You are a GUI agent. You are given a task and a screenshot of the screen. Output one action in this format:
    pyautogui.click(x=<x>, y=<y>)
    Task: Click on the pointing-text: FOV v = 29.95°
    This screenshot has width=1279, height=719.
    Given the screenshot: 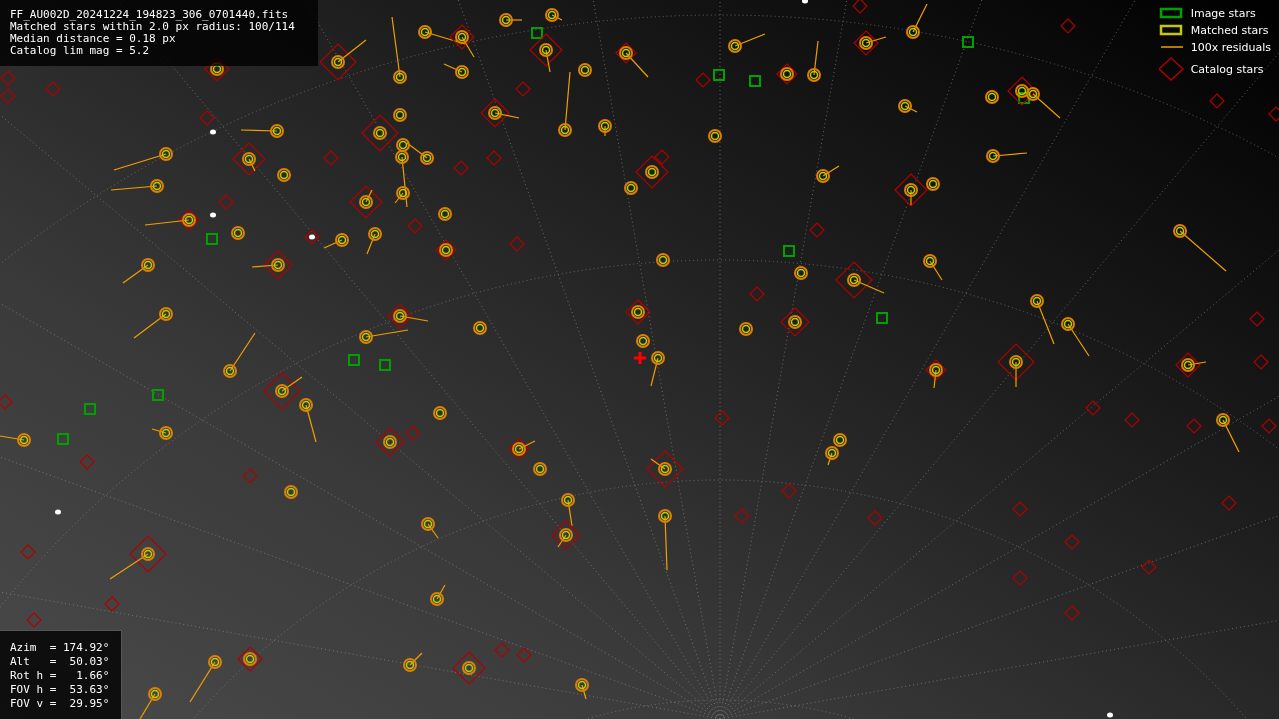 What is the action you would take?
    pyautogui.click(x=60, y=704)
    